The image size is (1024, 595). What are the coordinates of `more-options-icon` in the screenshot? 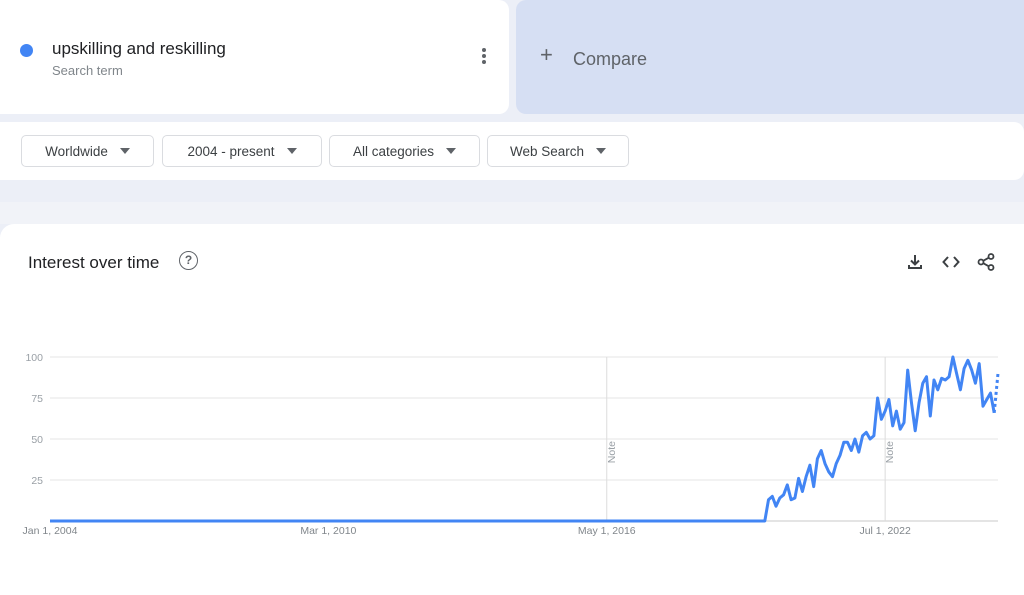 It's located at (484, 58).